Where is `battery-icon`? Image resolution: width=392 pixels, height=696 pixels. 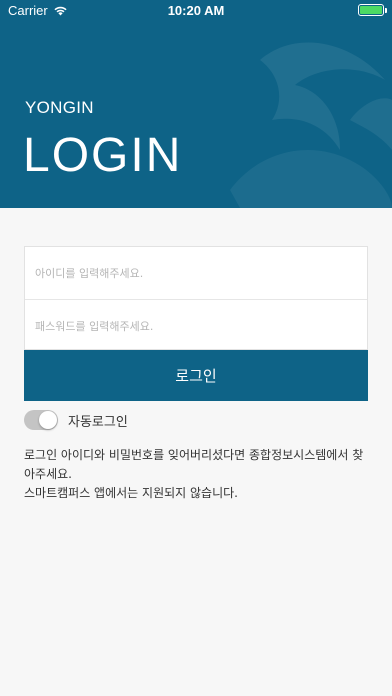 battery-icon is located at coordinates (372, 10).